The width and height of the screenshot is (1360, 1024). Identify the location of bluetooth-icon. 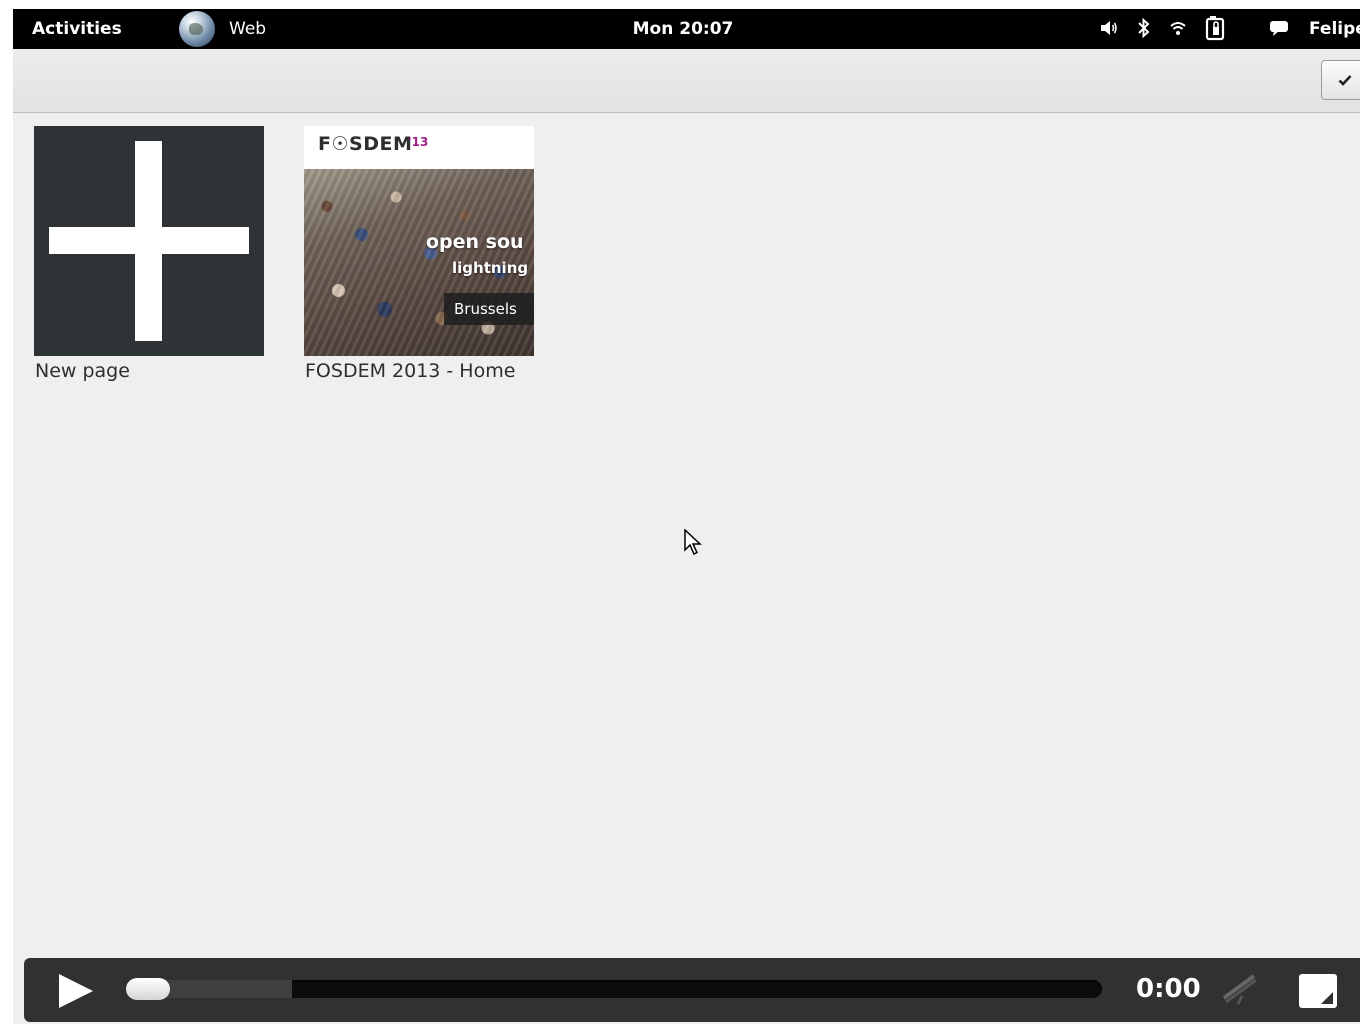
(1144, 28).